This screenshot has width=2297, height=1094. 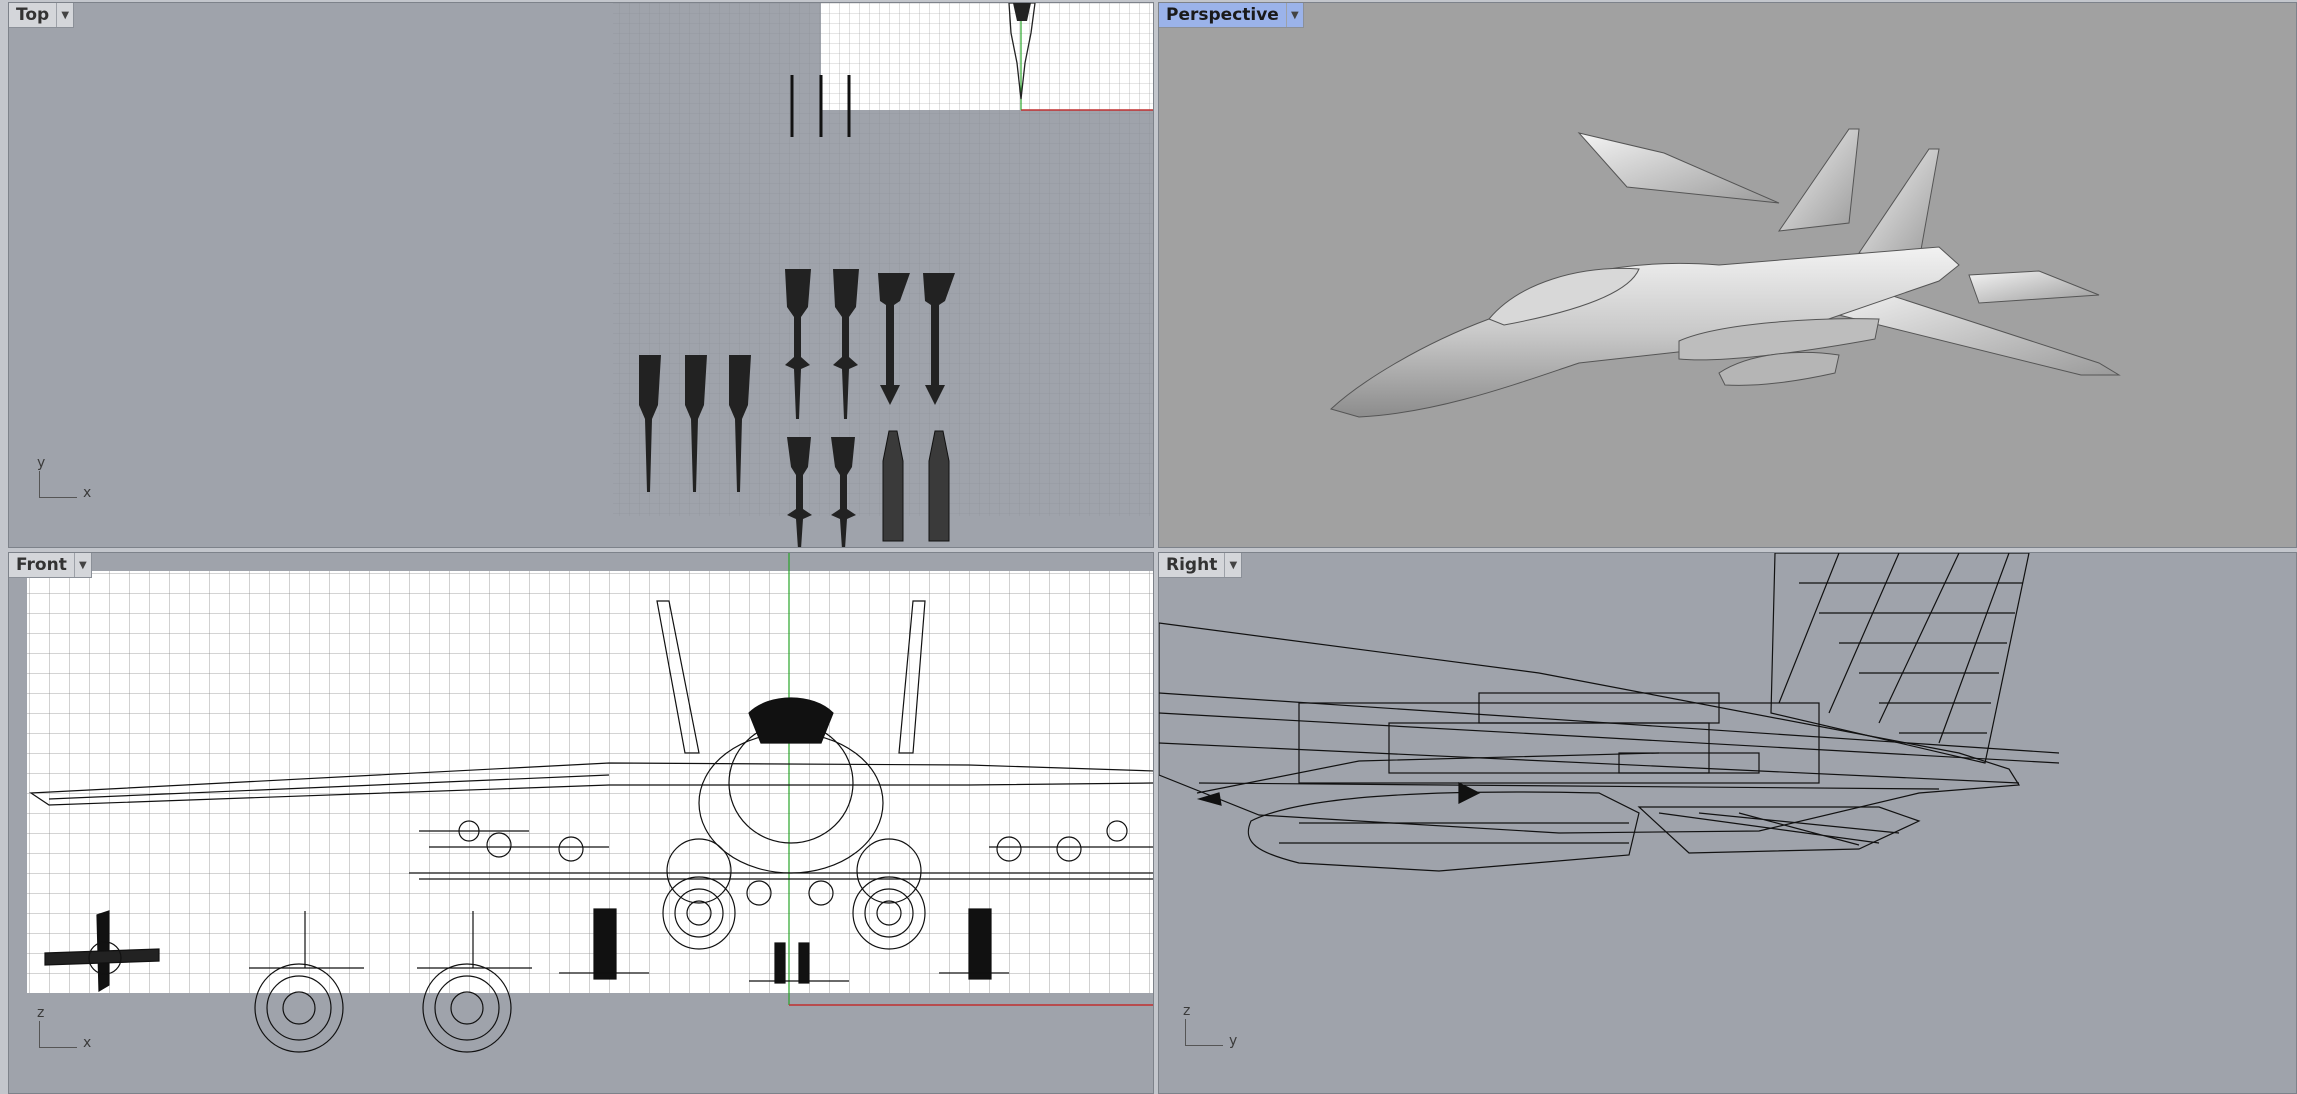 I want to click on viewport-title: Right, so click(x=1192, y=565).